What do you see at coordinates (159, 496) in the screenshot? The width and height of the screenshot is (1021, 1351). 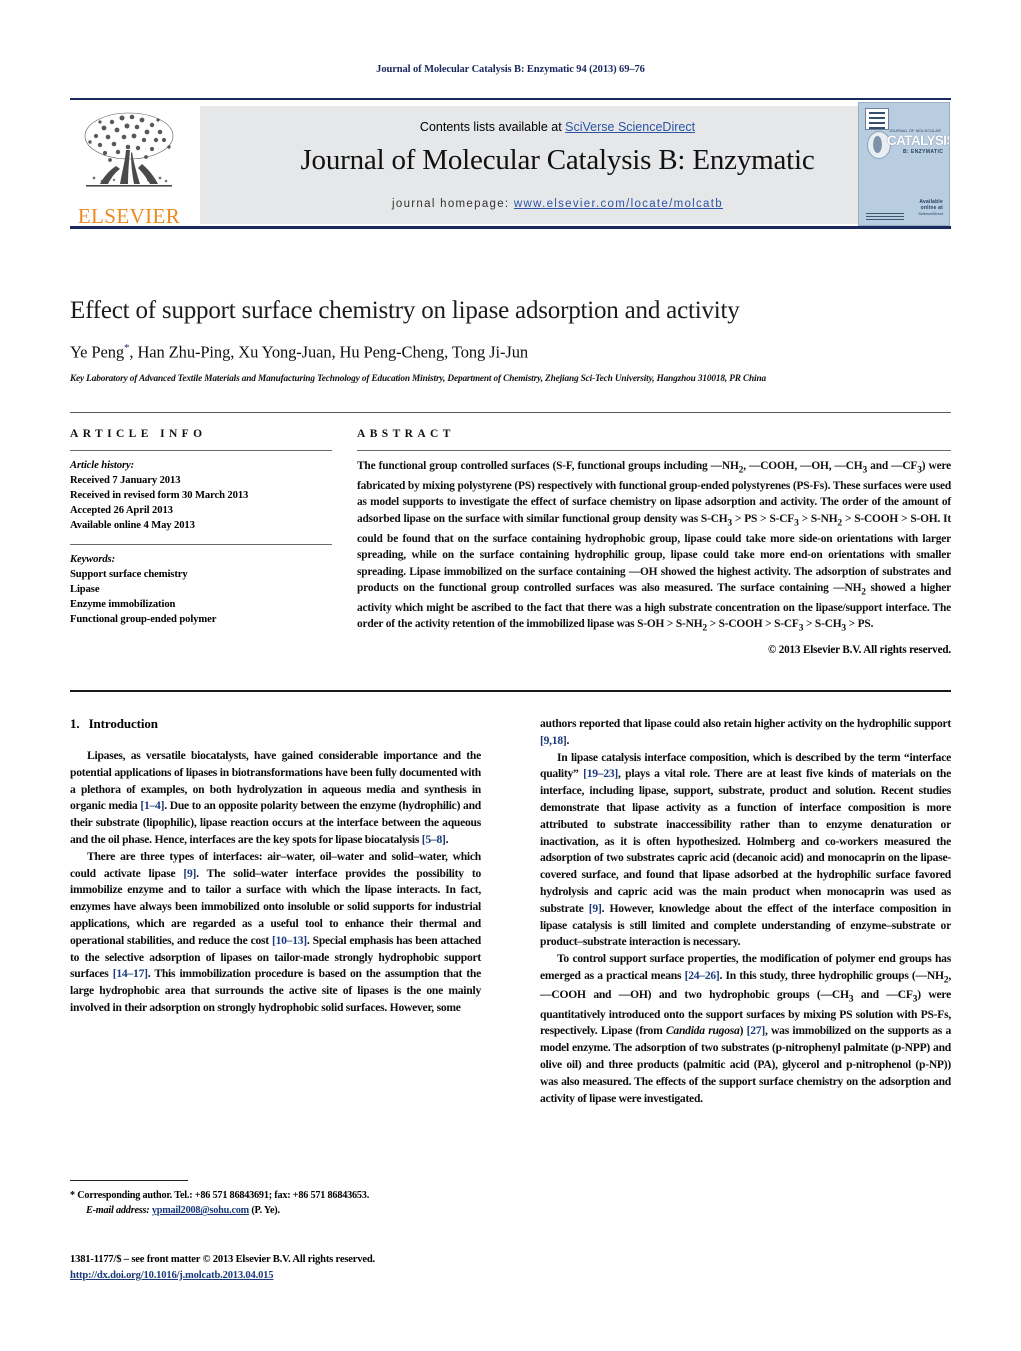 I see `history-item: Received in revised form 30 March 2013` at bounding box center [159, 496].